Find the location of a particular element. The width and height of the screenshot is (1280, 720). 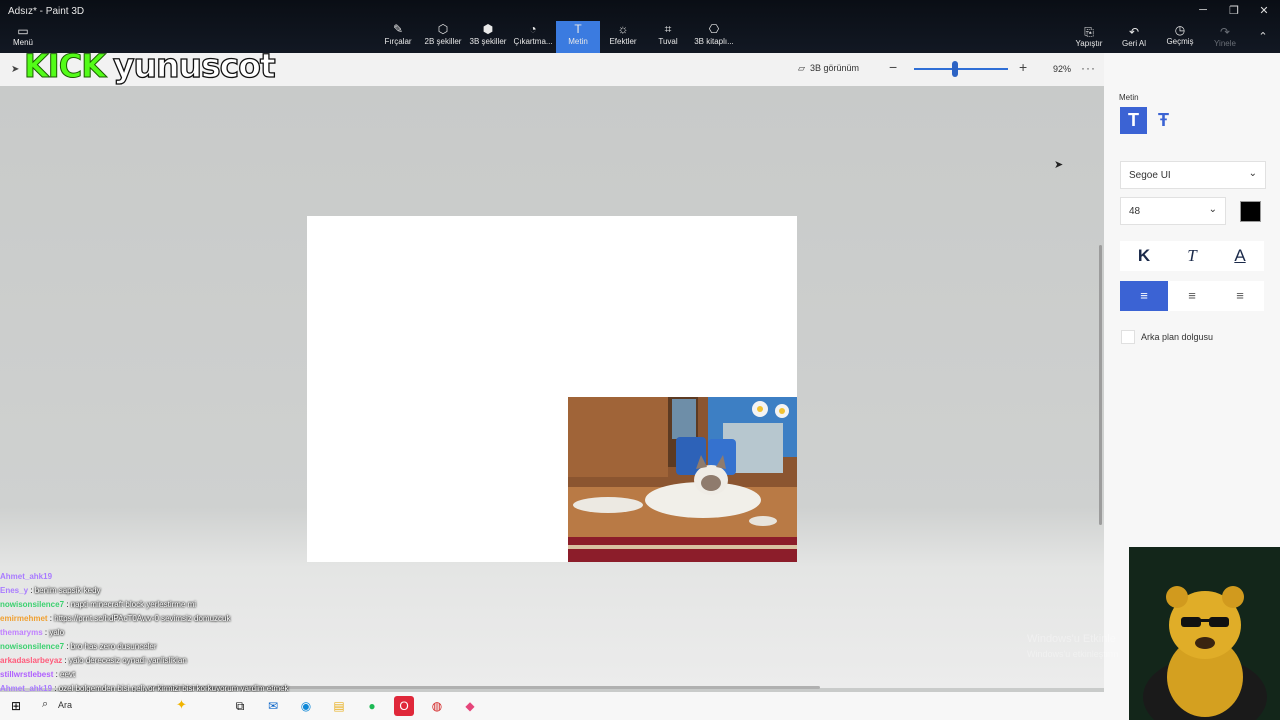

chat-message: themaryms : yalo is located at coordinates (32, 632).